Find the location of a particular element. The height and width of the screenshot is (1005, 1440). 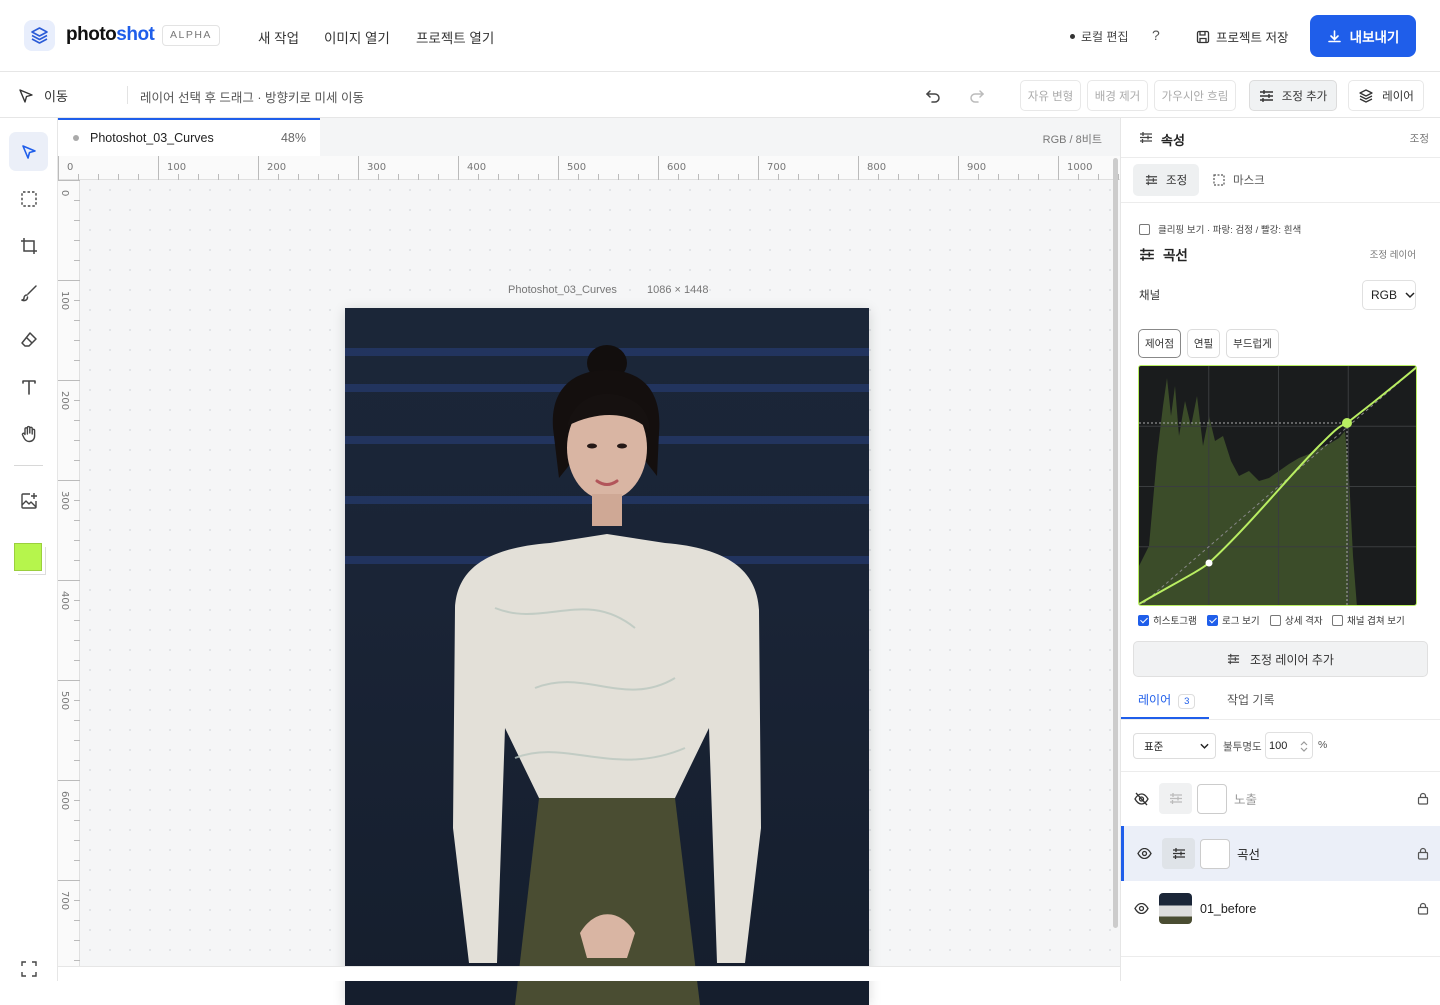

eye-off-icon is located at coordinates (1141, 799).